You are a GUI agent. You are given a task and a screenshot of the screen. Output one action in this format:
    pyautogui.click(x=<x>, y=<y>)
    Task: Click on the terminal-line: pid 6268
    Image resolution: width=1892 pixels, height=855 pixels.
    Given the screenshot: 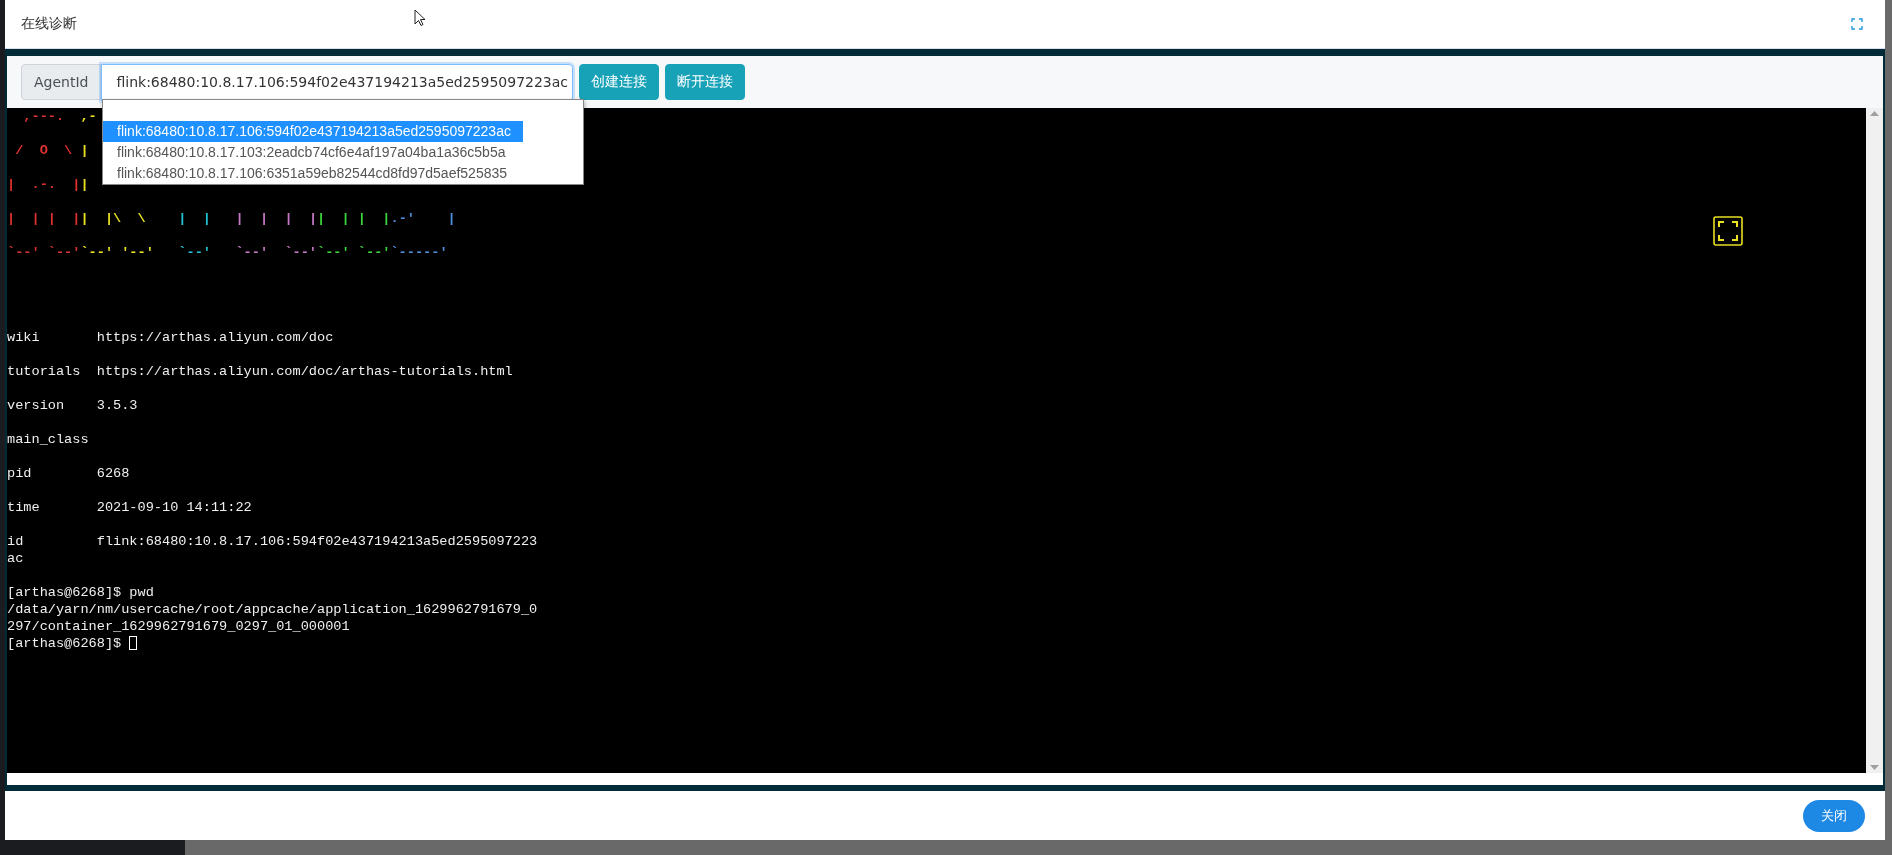 What is the action you would take?
    pyautogui.click(x=69, y=473)
    